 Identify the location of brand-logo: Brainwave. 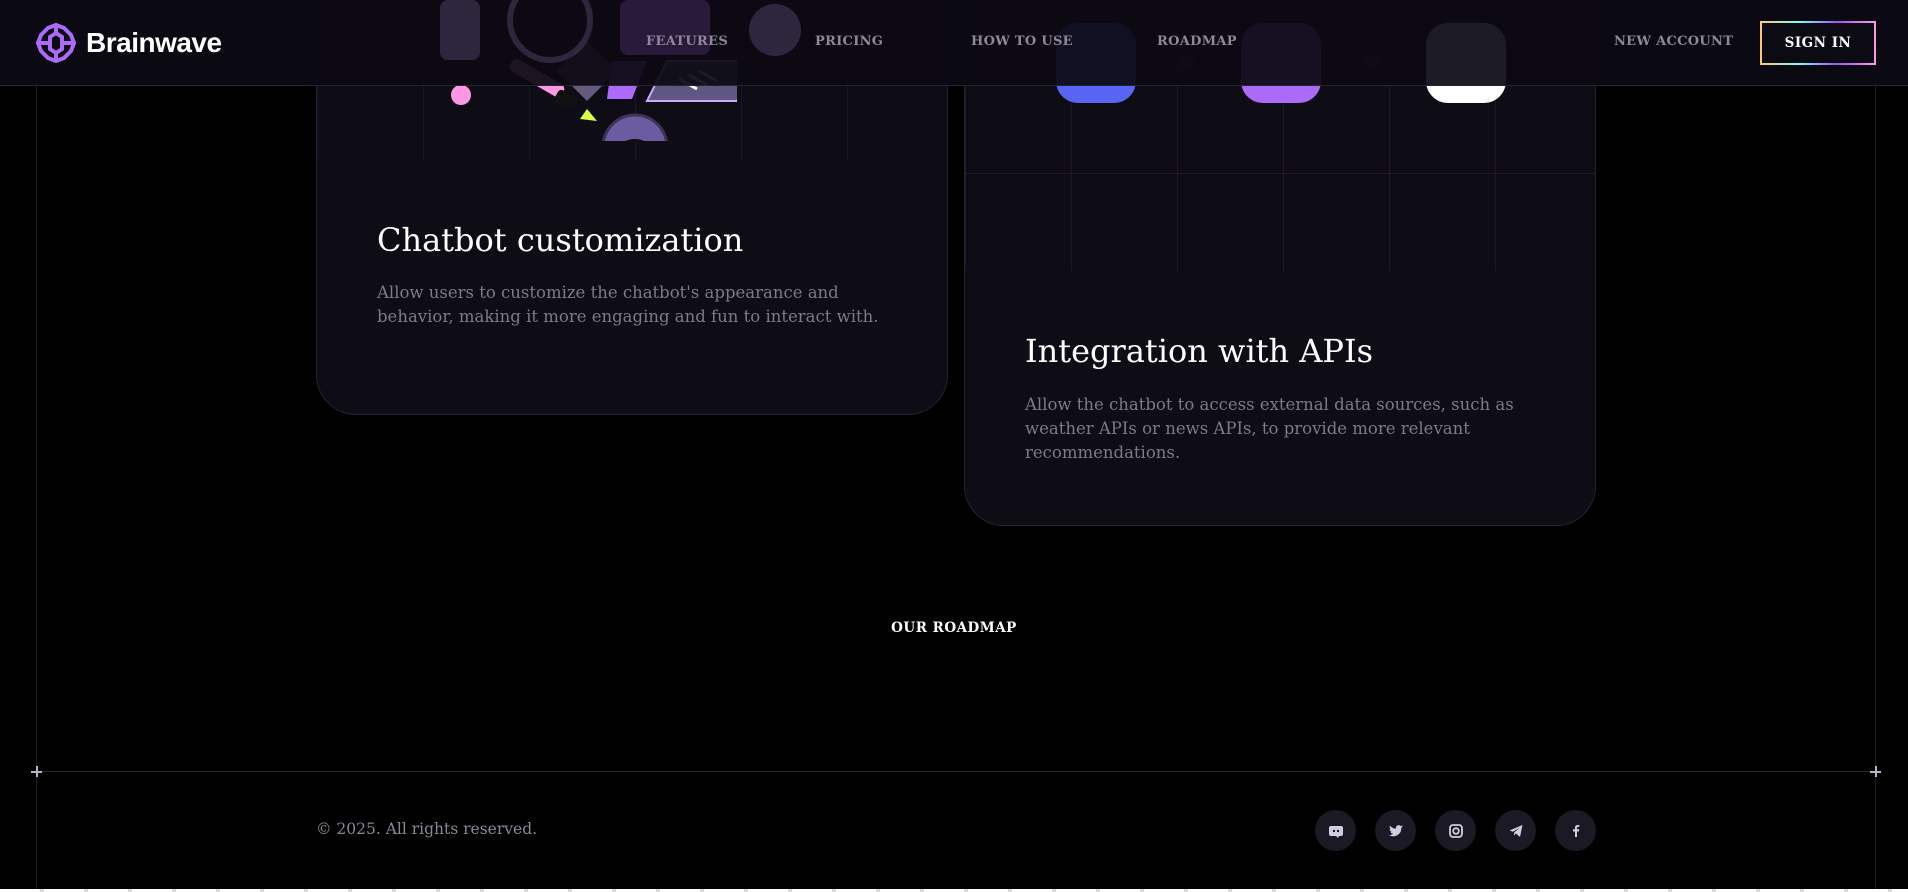
(129, 43).